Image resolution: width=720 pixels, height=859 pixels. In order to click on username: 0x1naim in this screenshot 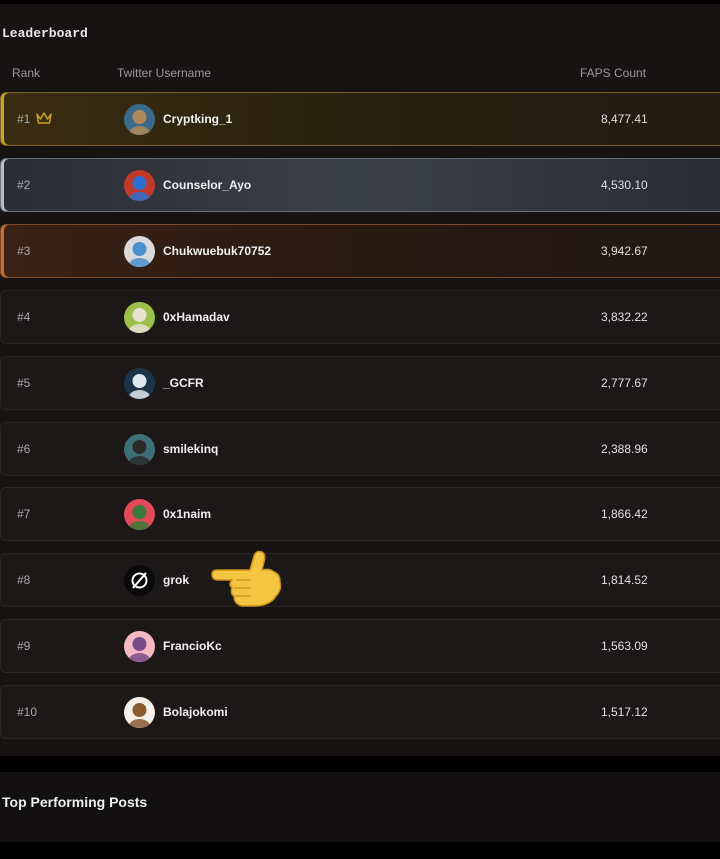, I will do `click(187, 514)`.